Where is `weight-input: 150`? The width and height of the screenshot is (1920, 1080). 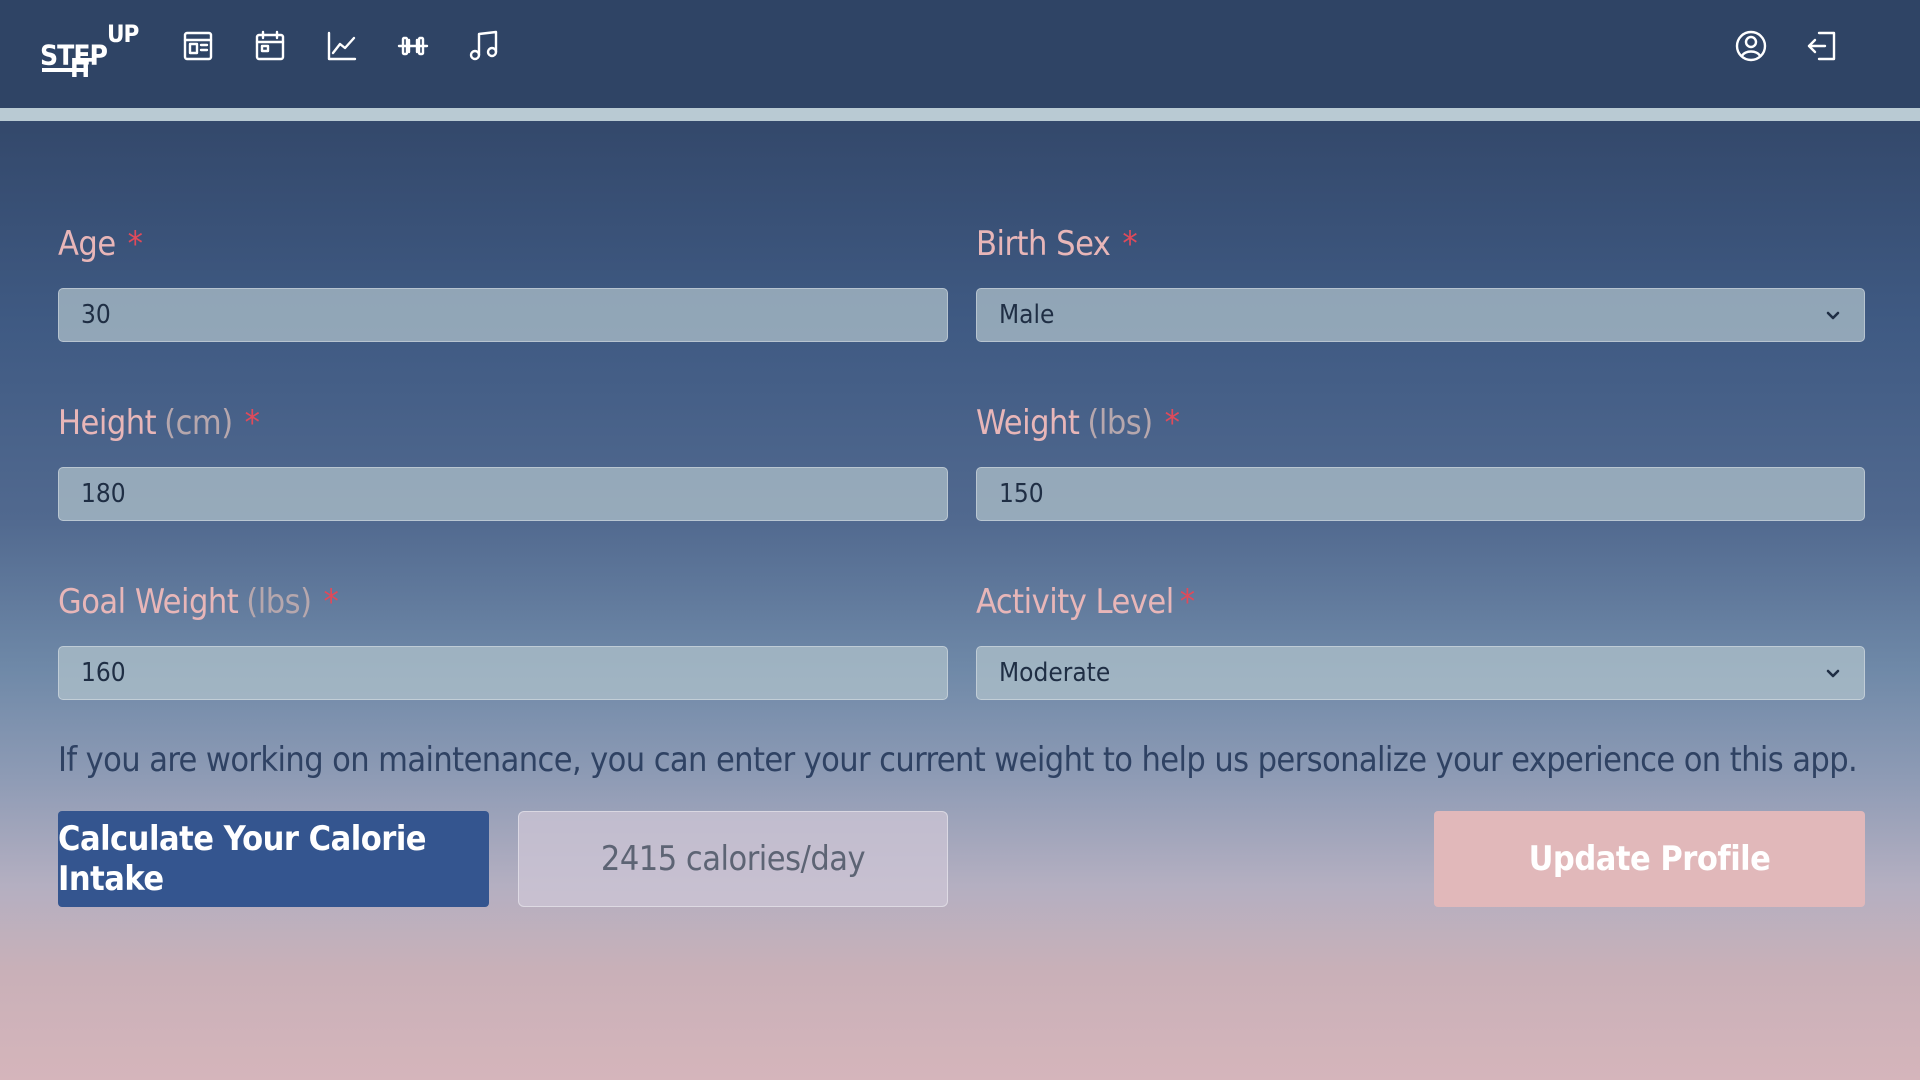
weight-input: 150 is located at coordinates (1420, 494).